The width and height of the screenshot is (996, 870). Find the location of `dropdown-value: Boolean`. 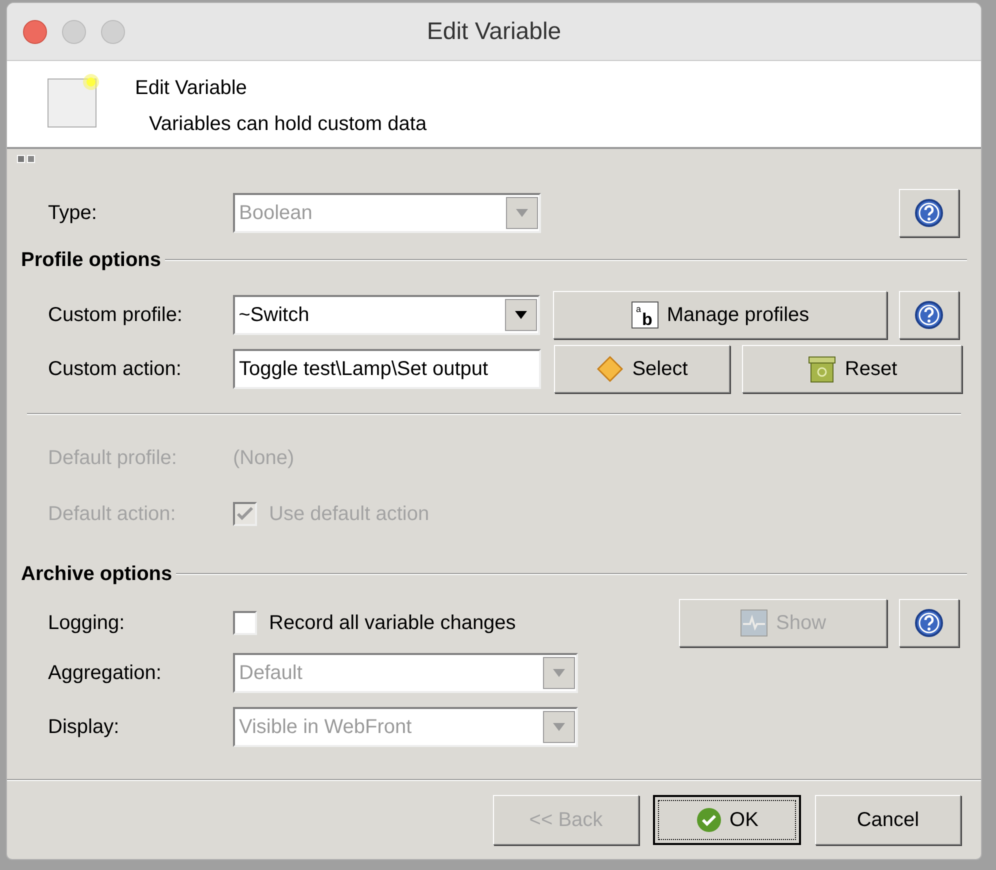

dropdown-value: Boolean is located at coordinates (276, 213).